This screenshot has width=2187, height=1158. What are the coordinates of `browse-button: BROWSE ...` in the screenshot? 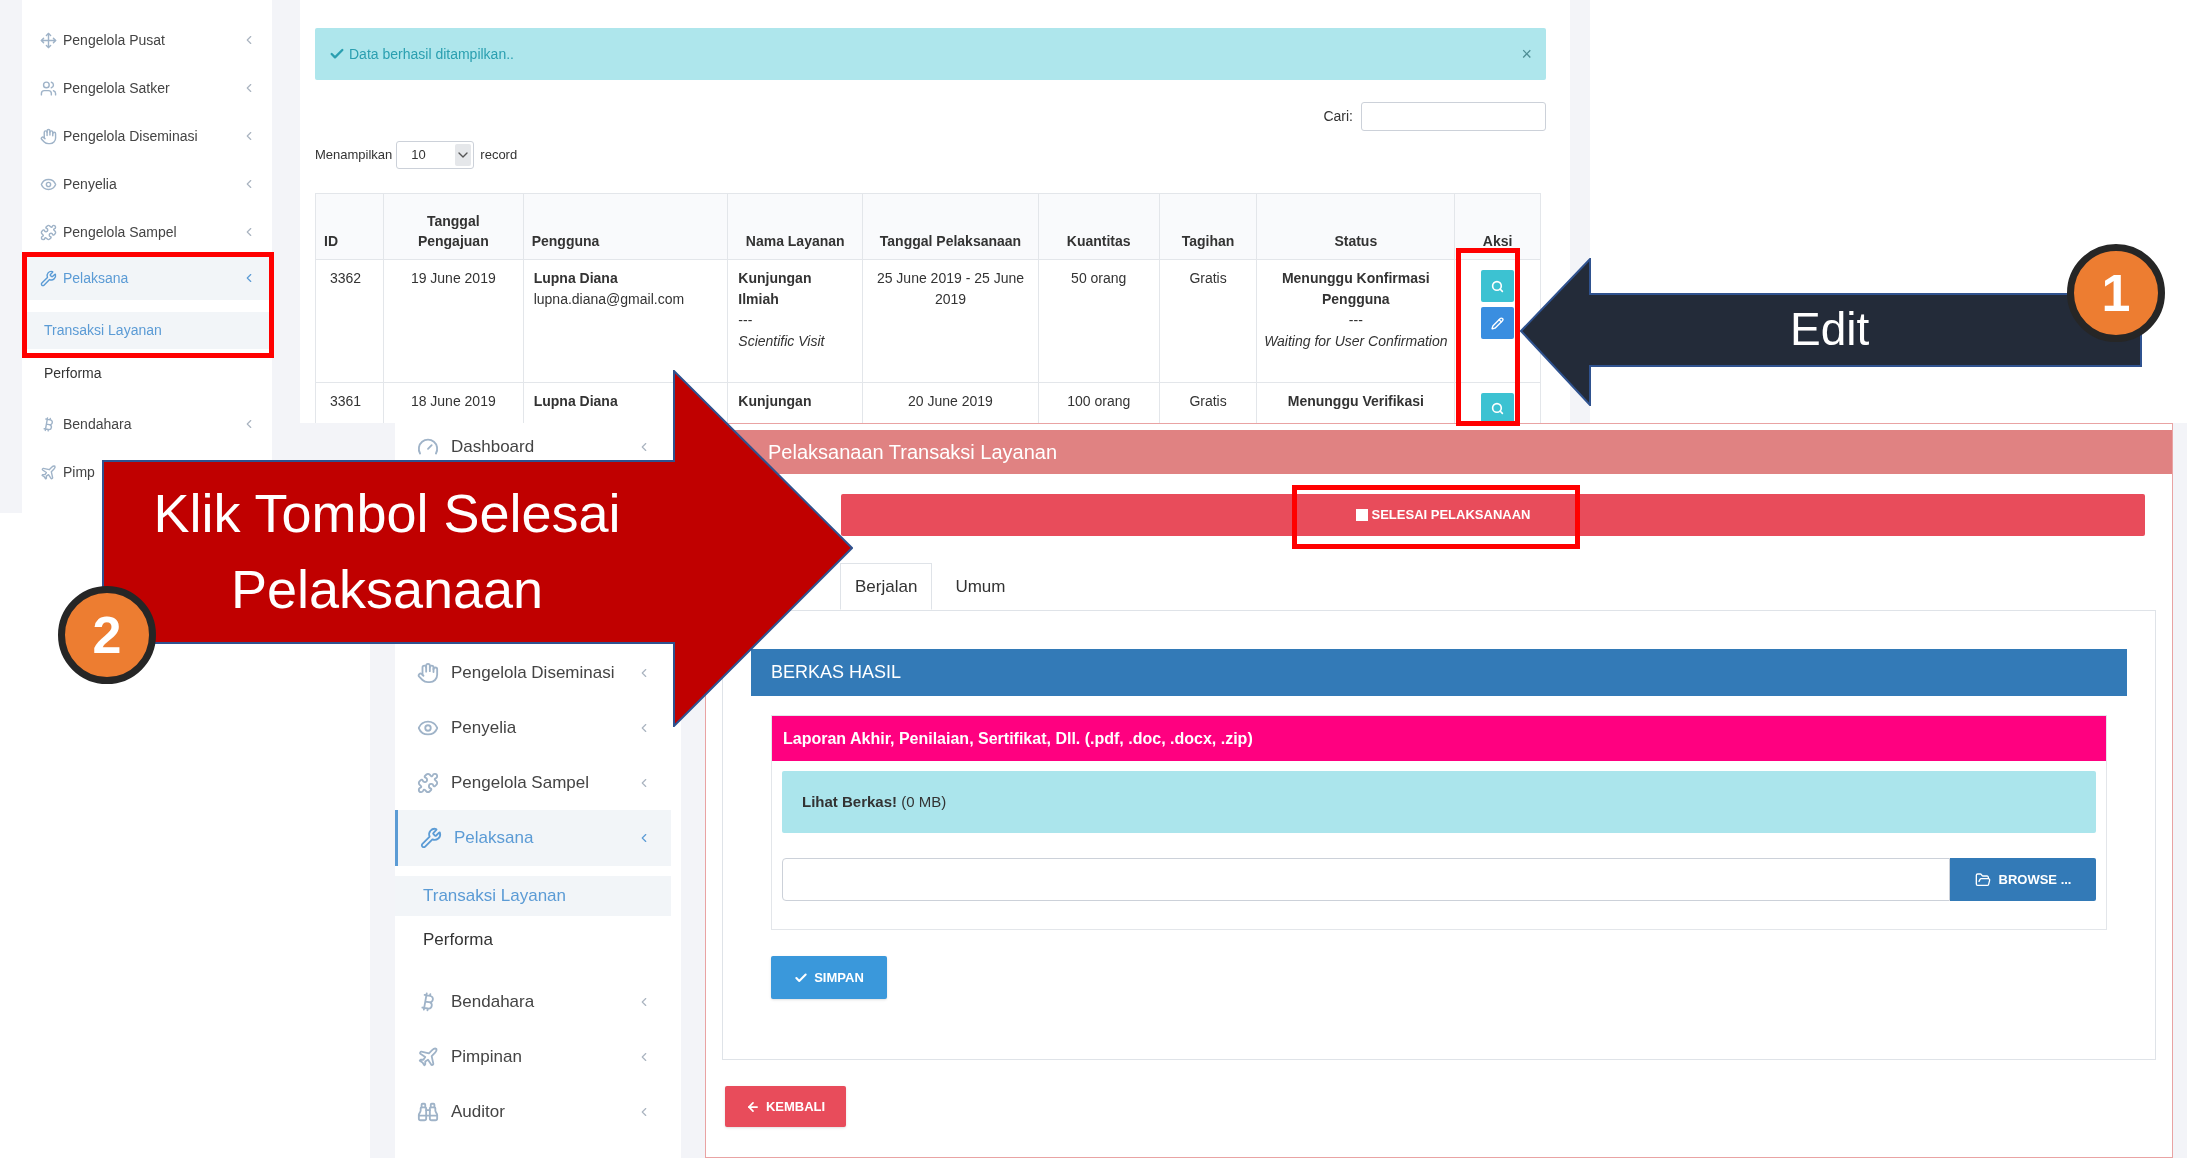 It's located at (2023, 879).